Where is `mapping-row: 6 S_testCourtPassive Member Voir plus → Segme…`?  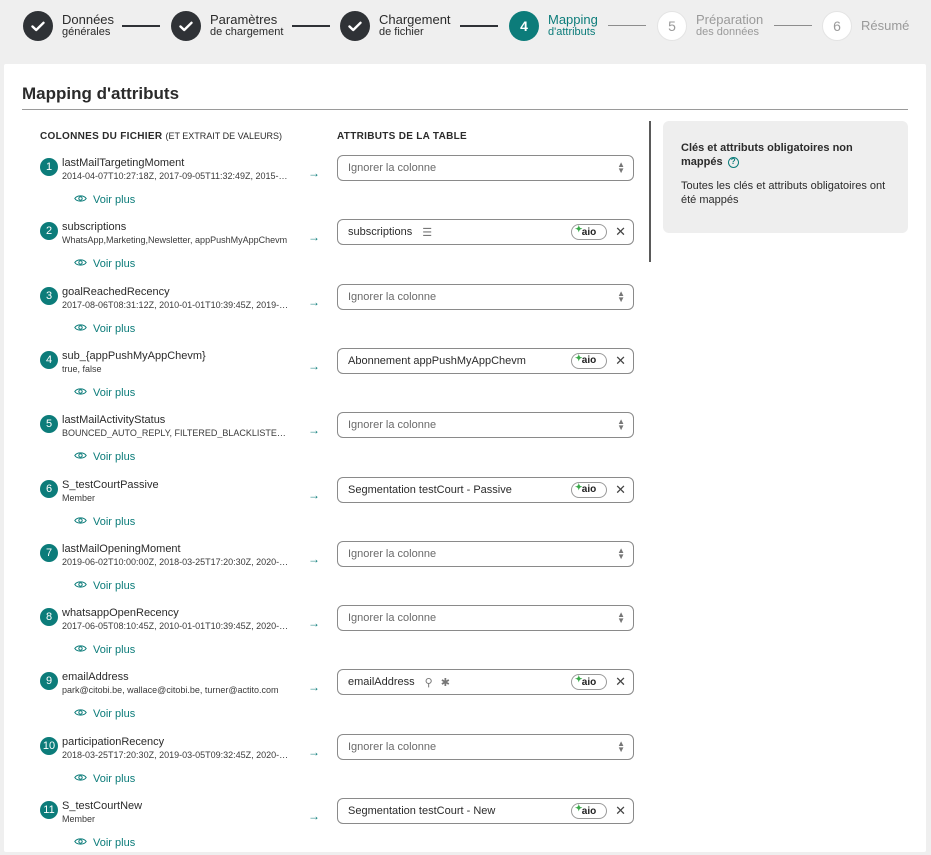
mapping-row: 6 S_testCourtPassive Member Voir plus → Segme… is located at coordinates (340, 508).